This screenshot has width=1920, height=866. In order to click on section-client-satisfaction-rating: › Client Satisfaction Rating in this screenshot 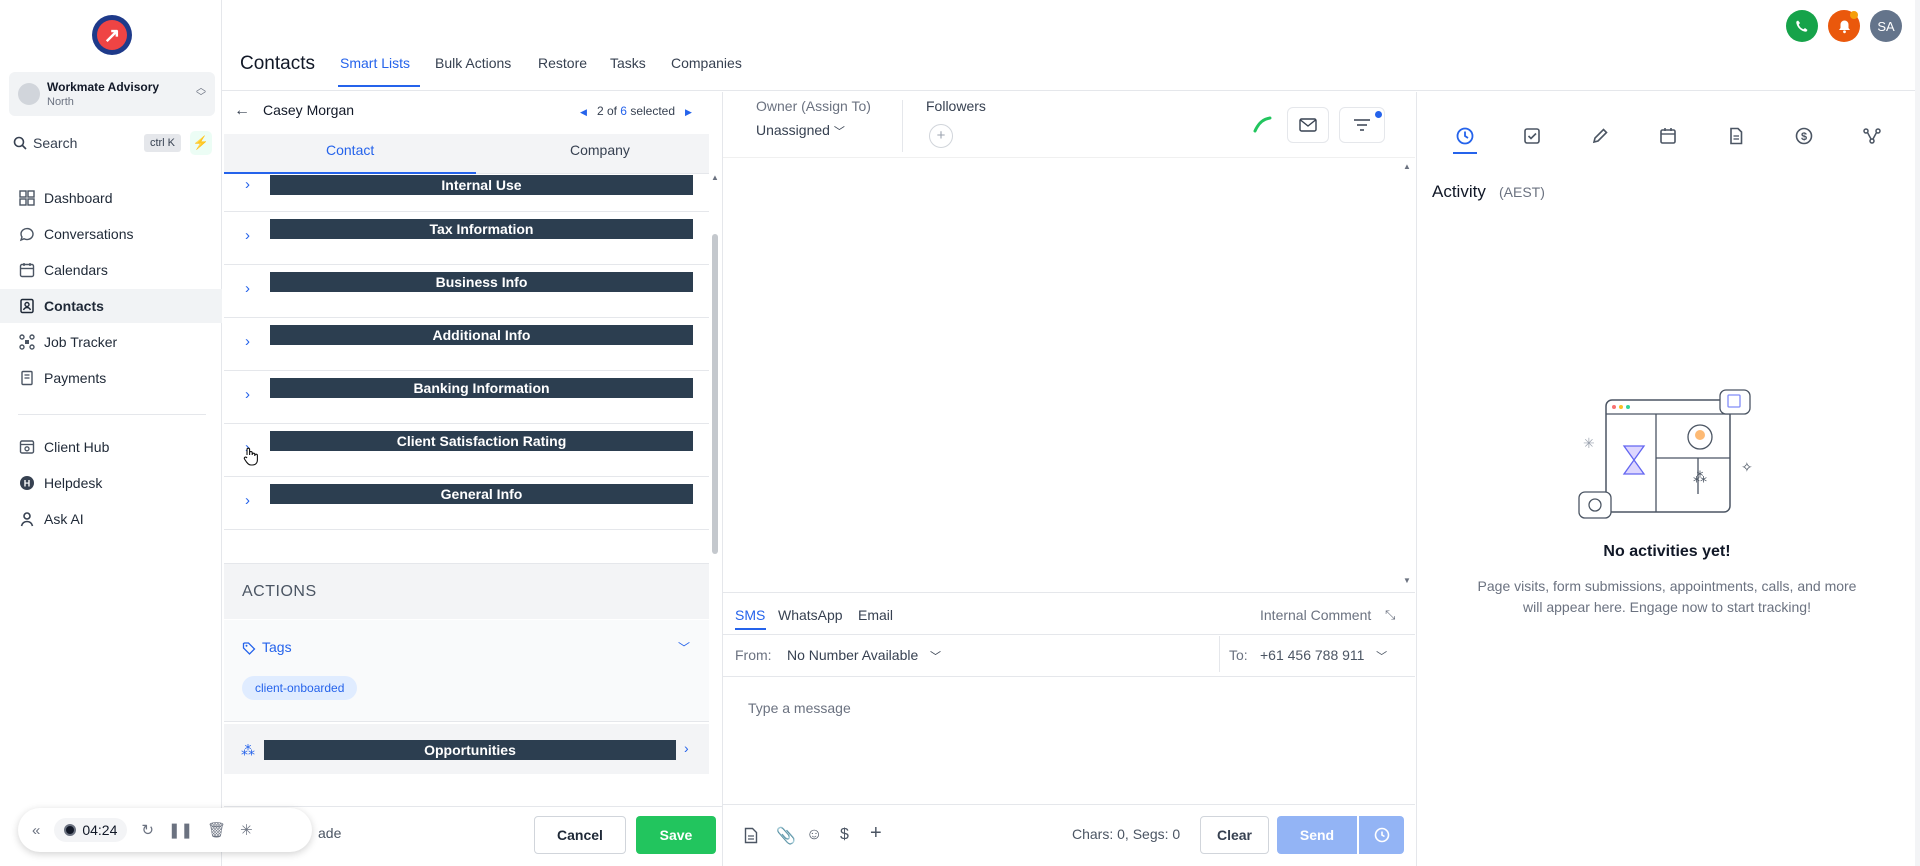, I will do `click(466, 450)`.